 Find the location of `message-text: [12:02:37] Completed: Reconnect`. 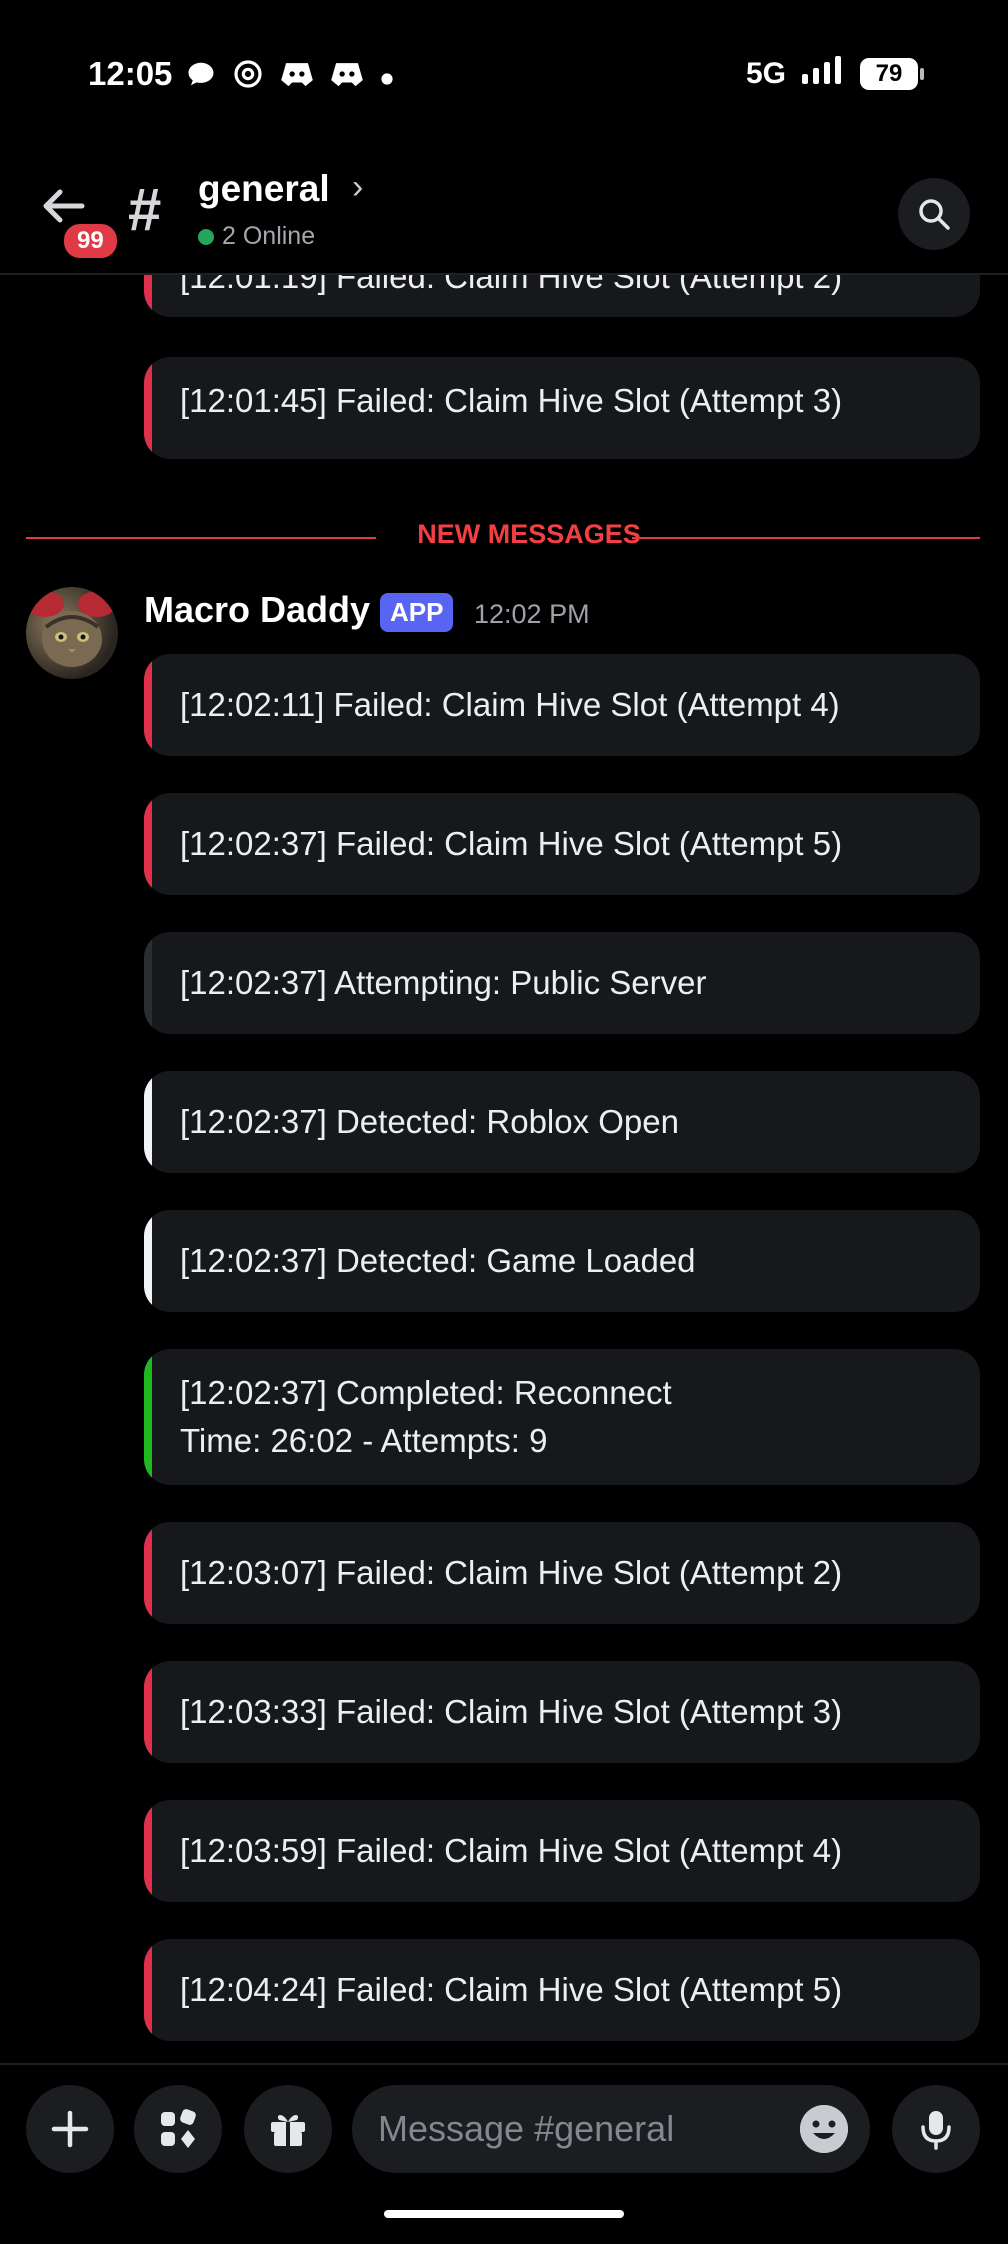

message-text: [12:02:37] Completed: Reconnect is located at coordinates (426, 1392).